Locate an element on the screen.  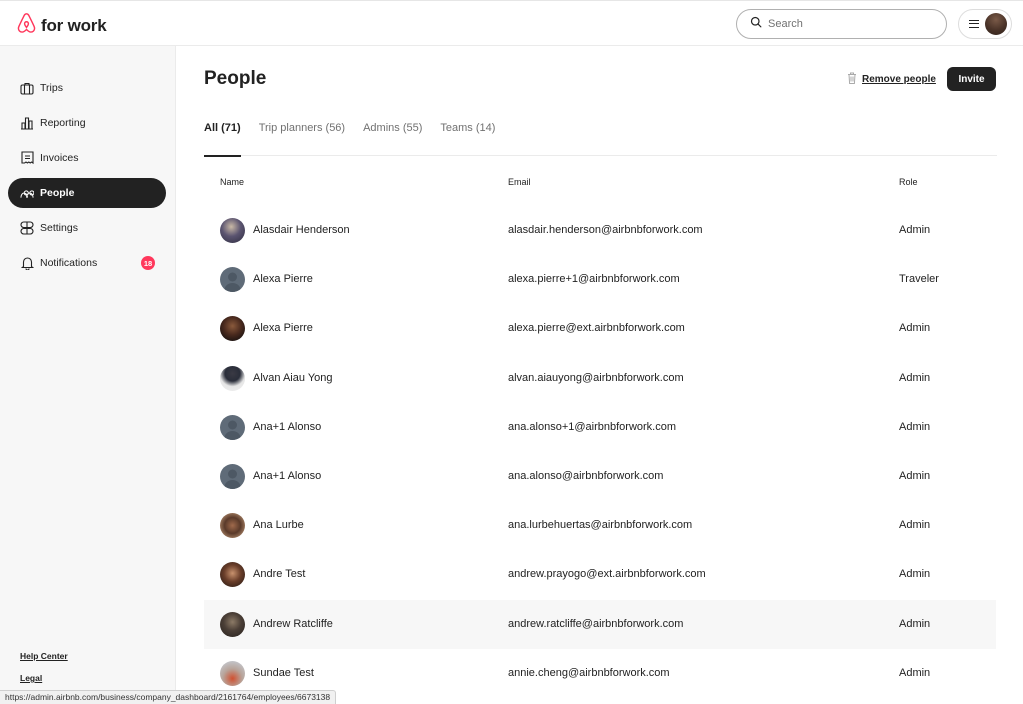
person-email: alasdair.henderson@airbnbforwork.com is located at coordinates (605, 230).